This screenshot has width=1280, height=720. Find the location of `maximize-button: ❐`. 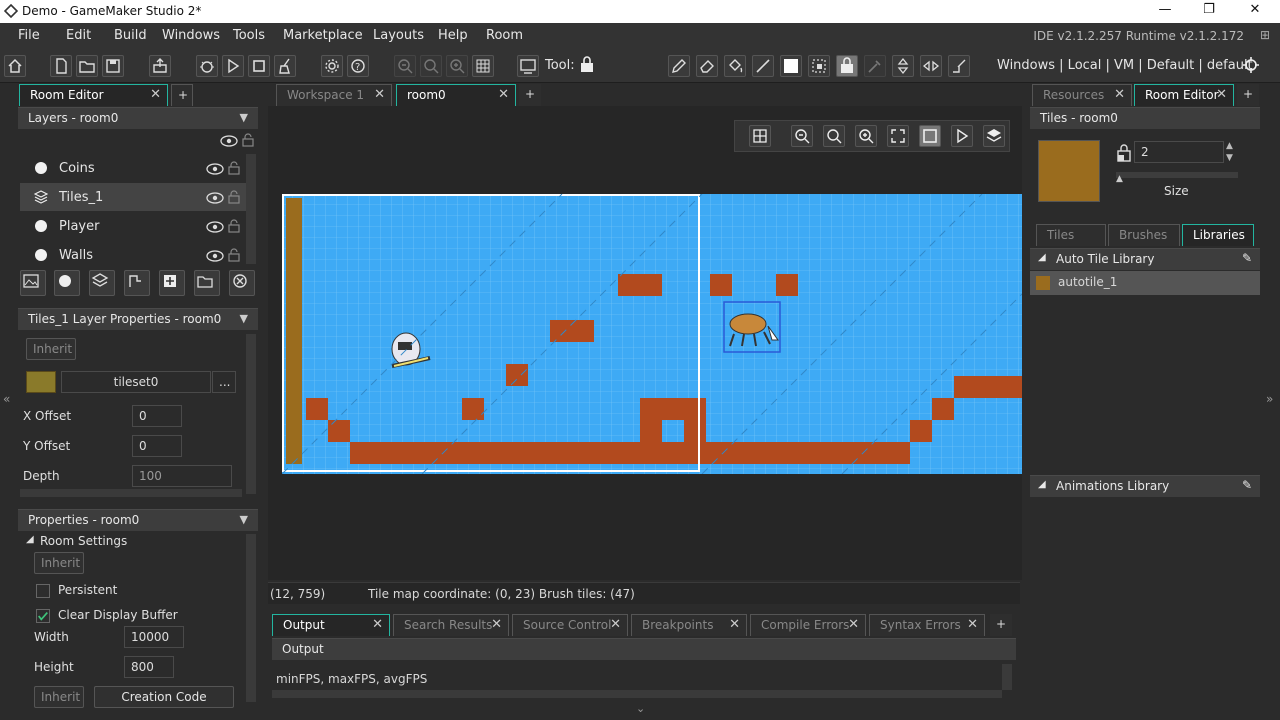

maximize-button: ❐ is located at coordinates (1209, 9).